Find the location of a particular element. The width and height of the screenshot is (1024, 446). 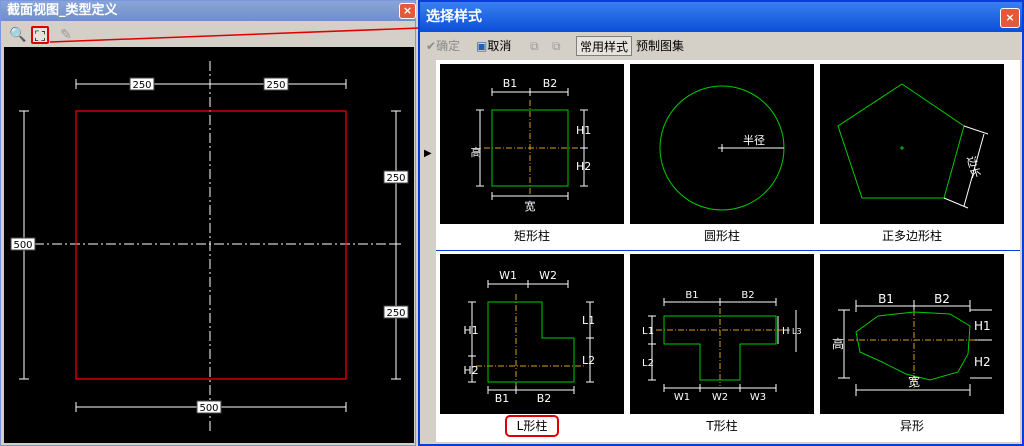

svg-text: H is located at coordinates (786, 331).